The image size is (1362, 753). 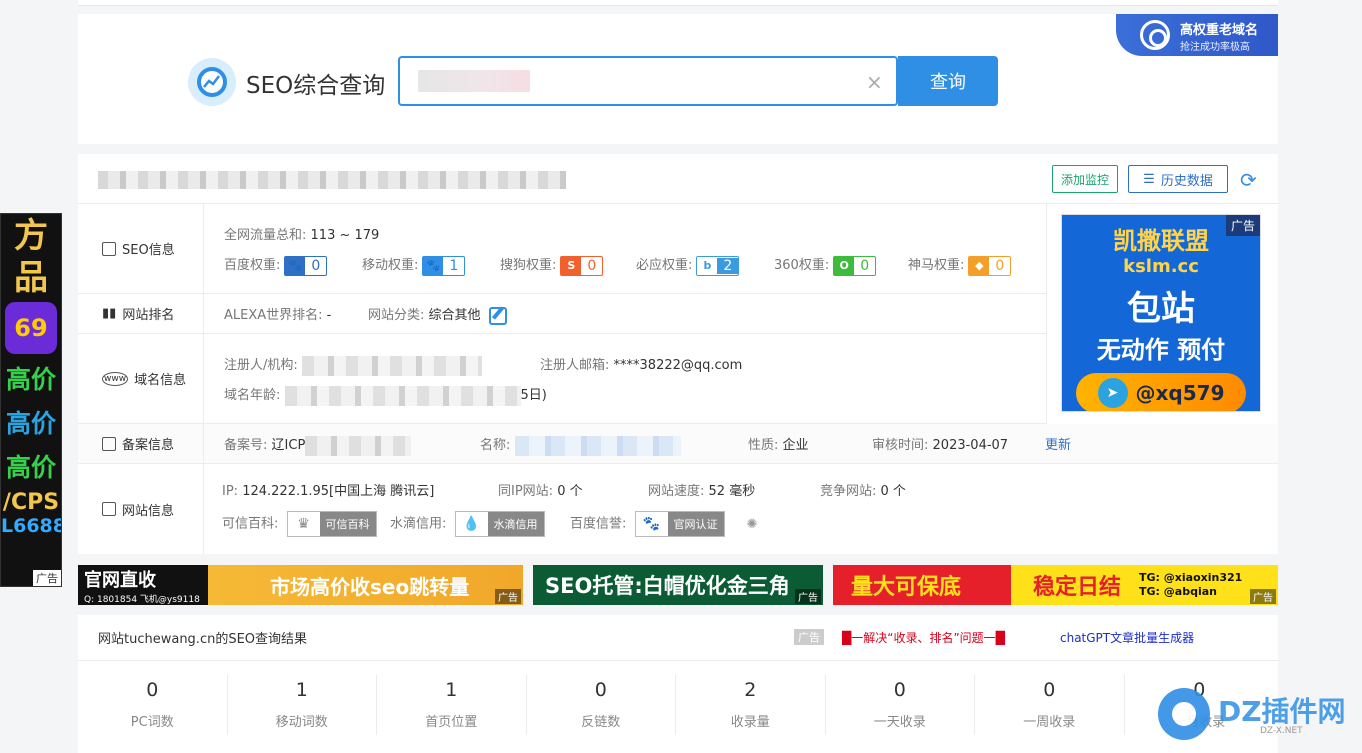 I want to click on www-icon: www, so click(x=115, y=378).